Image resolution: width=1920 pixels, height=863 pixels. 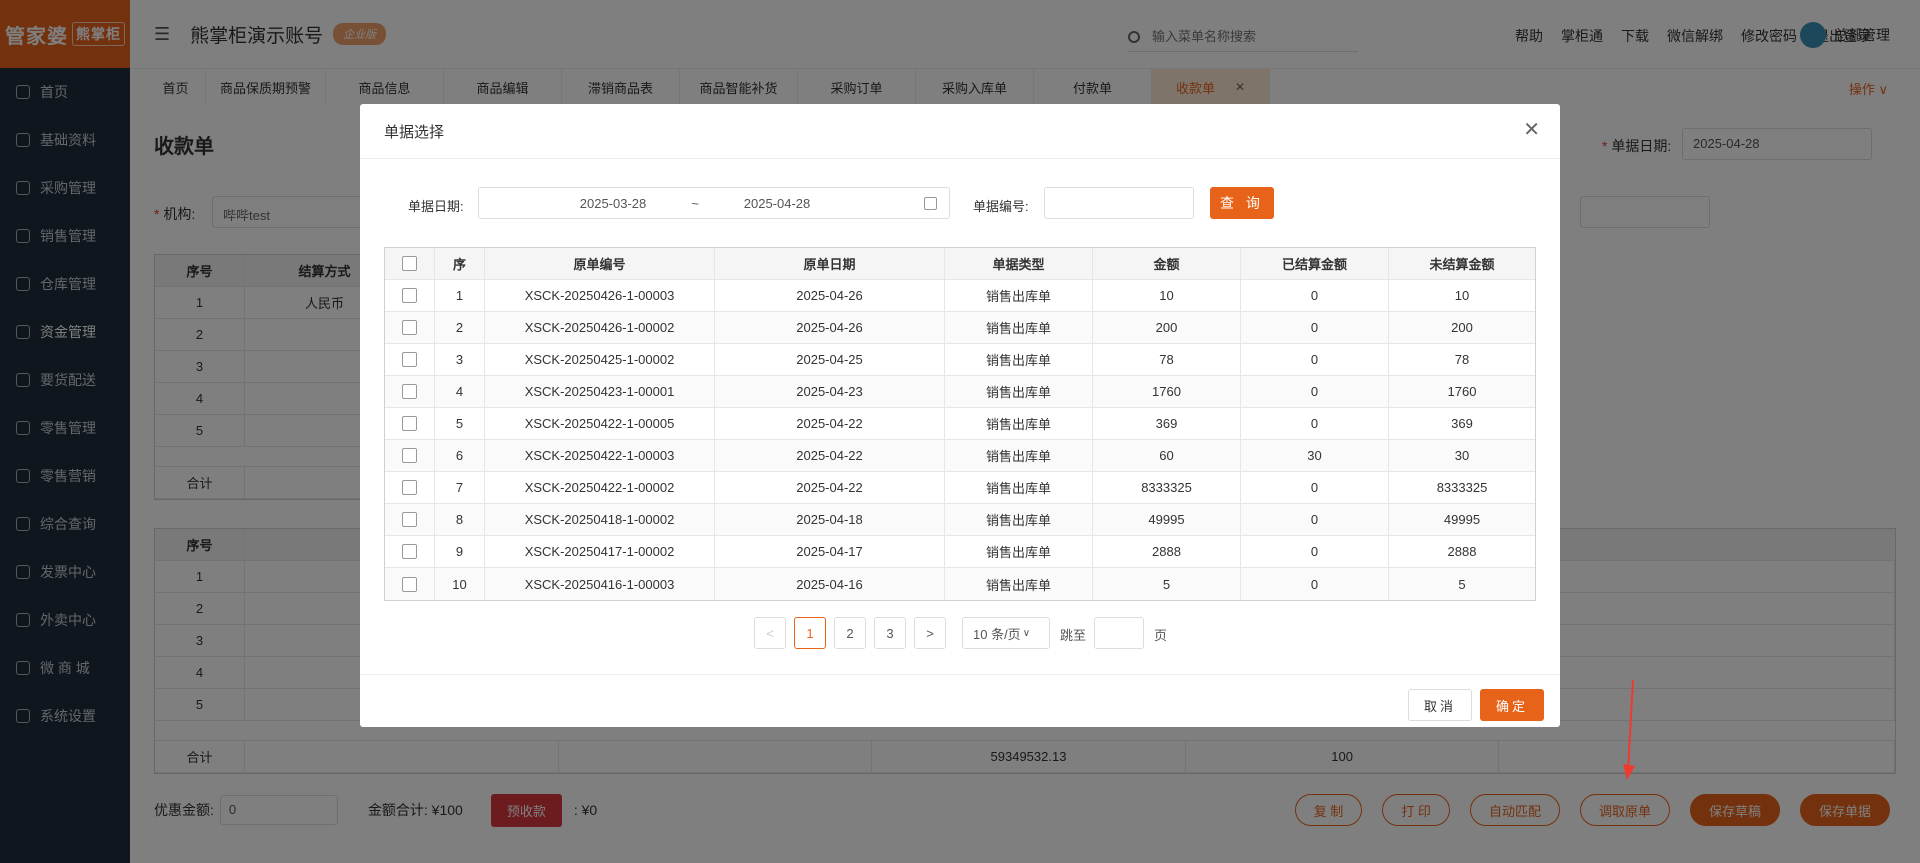 What do you see at coordinates (770, 633) in the screenshot?
I see `prev-page-button: <` at bounding box center [770, 633].